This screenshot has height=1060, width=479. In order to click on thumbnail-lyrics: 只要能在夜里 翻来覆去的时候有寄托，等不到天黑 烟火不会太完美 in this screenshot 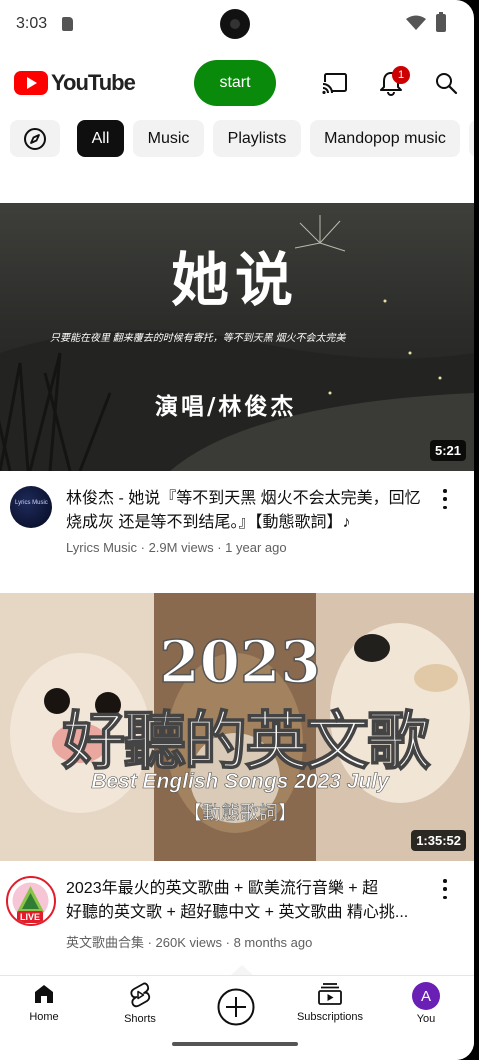, I will do `click(198, 338)`.